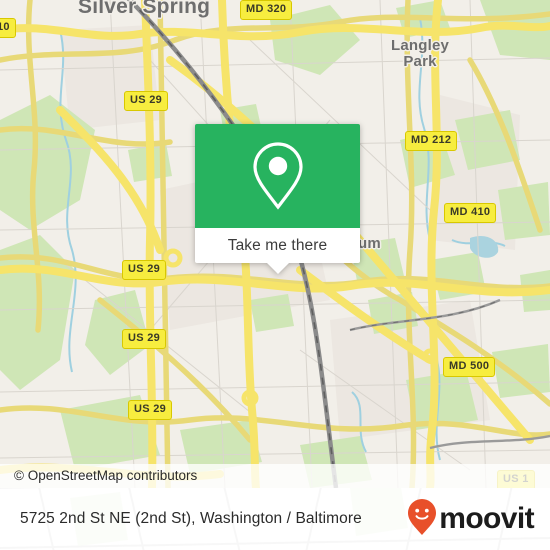 This screenshot has width=550, height=550. I want to click on callout-pointer-tip, so click(277, 268).